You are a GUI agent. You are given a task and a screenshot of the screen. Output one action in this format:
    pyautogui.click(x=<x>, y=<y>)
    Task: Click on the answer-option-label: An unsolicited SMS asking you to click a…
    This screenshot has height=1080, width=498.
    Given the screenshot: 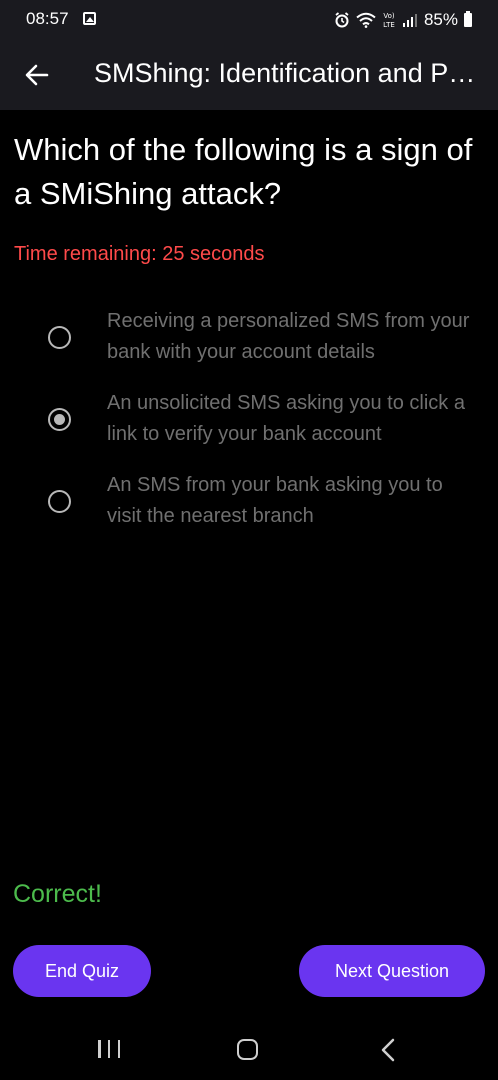 What is the action you would take?
    pyautogui.click(x=286, y=418)
    